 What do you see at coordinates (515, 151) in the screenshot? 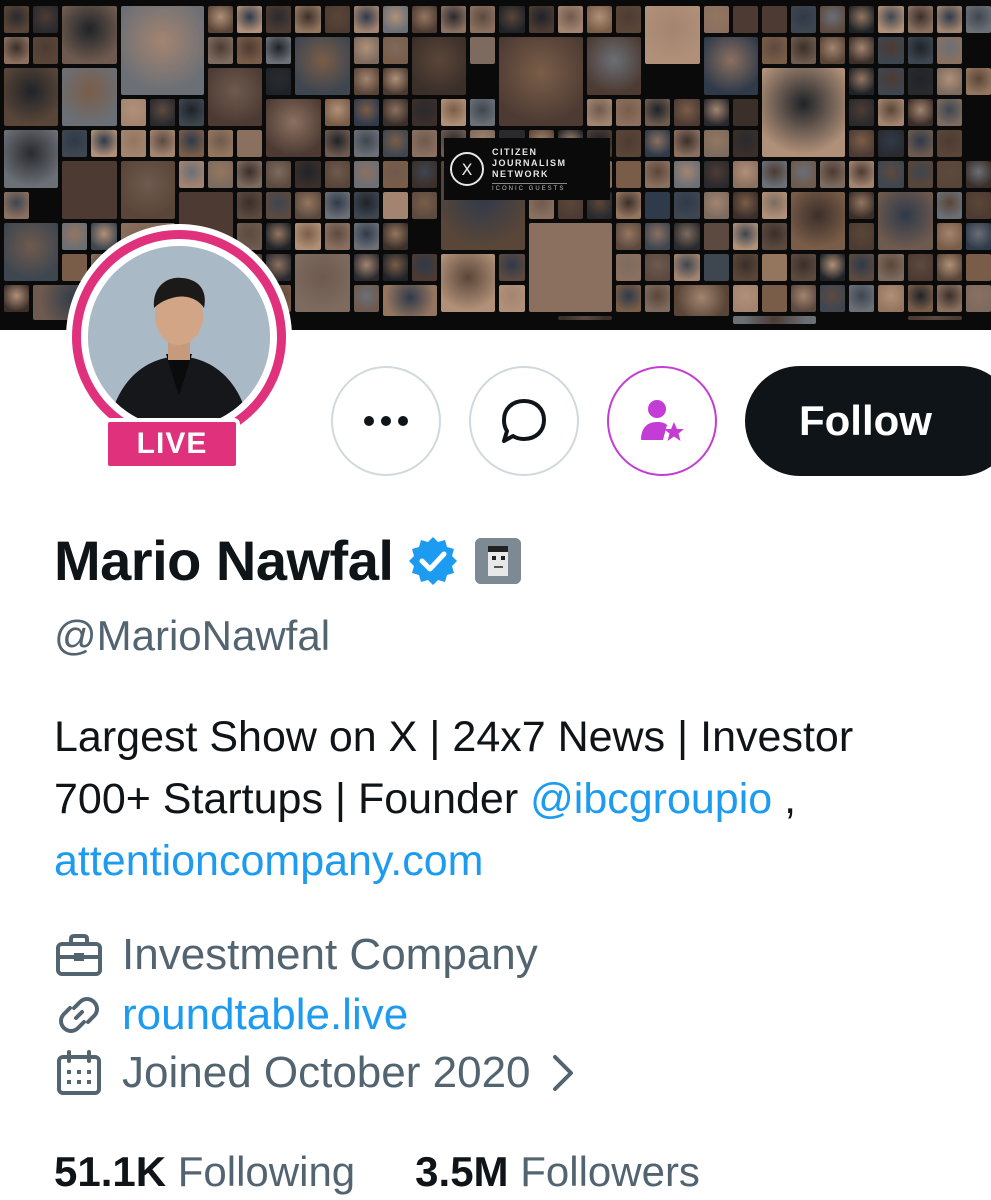
I see `brand-line-1: CITIZEN` at bounding box center [515, 151].